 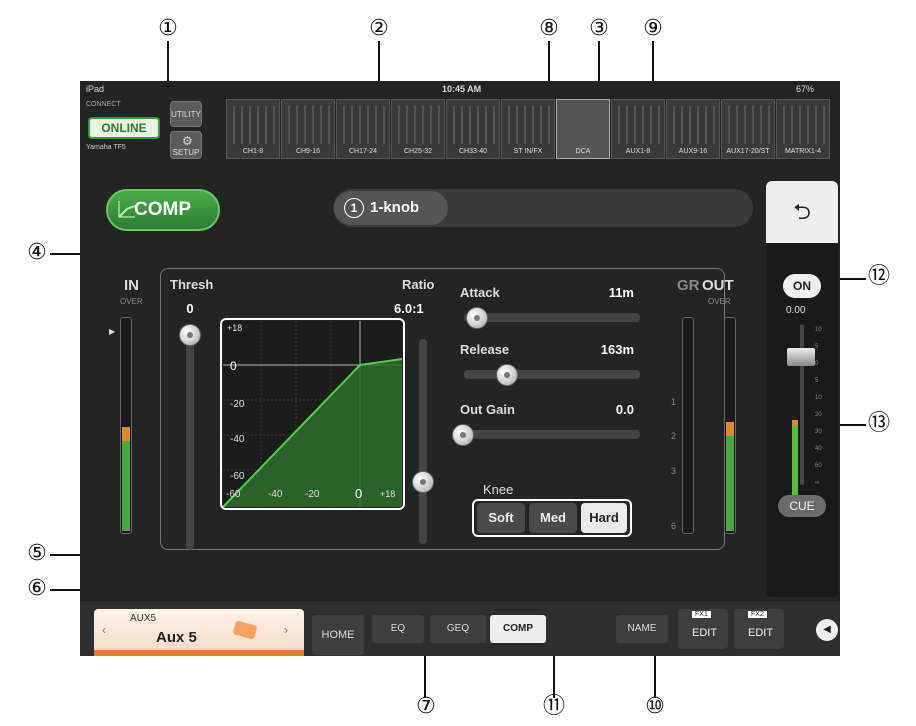 What do you see at coordinates (103, 104) in the screenshot?
I see `connect-label: CONNECT` at bounding box center [103, 104].